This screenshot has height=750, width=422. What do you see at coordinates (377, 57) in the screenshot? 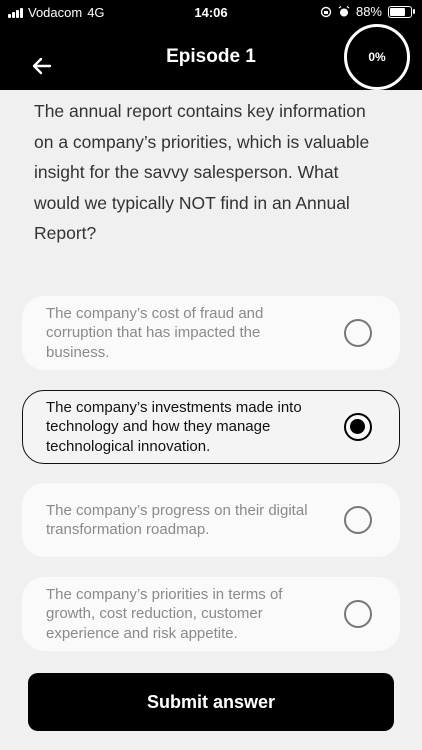
I see `progress-indicator: 0%` at bounding box center [377, 57].